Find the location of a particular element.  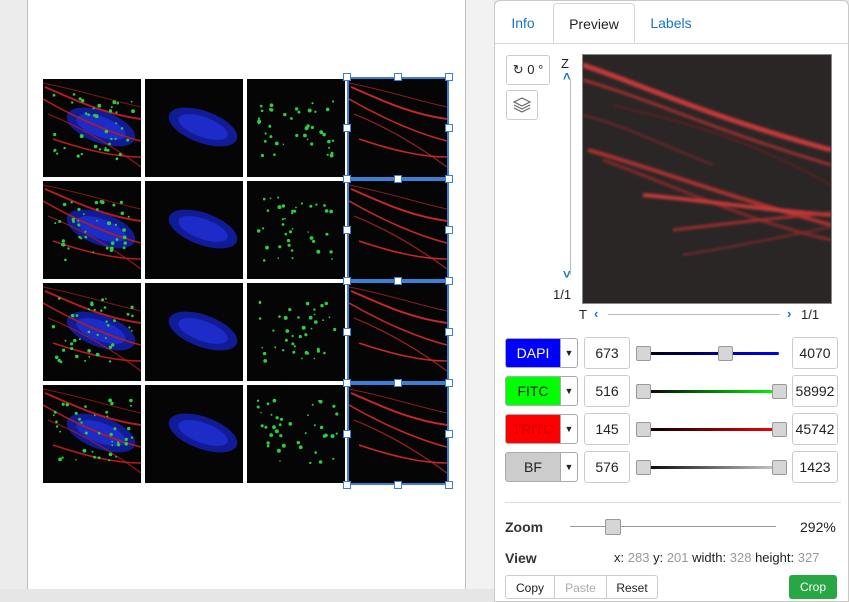

chevron-down-icon: ˅ is located at coordinates (567, 274).